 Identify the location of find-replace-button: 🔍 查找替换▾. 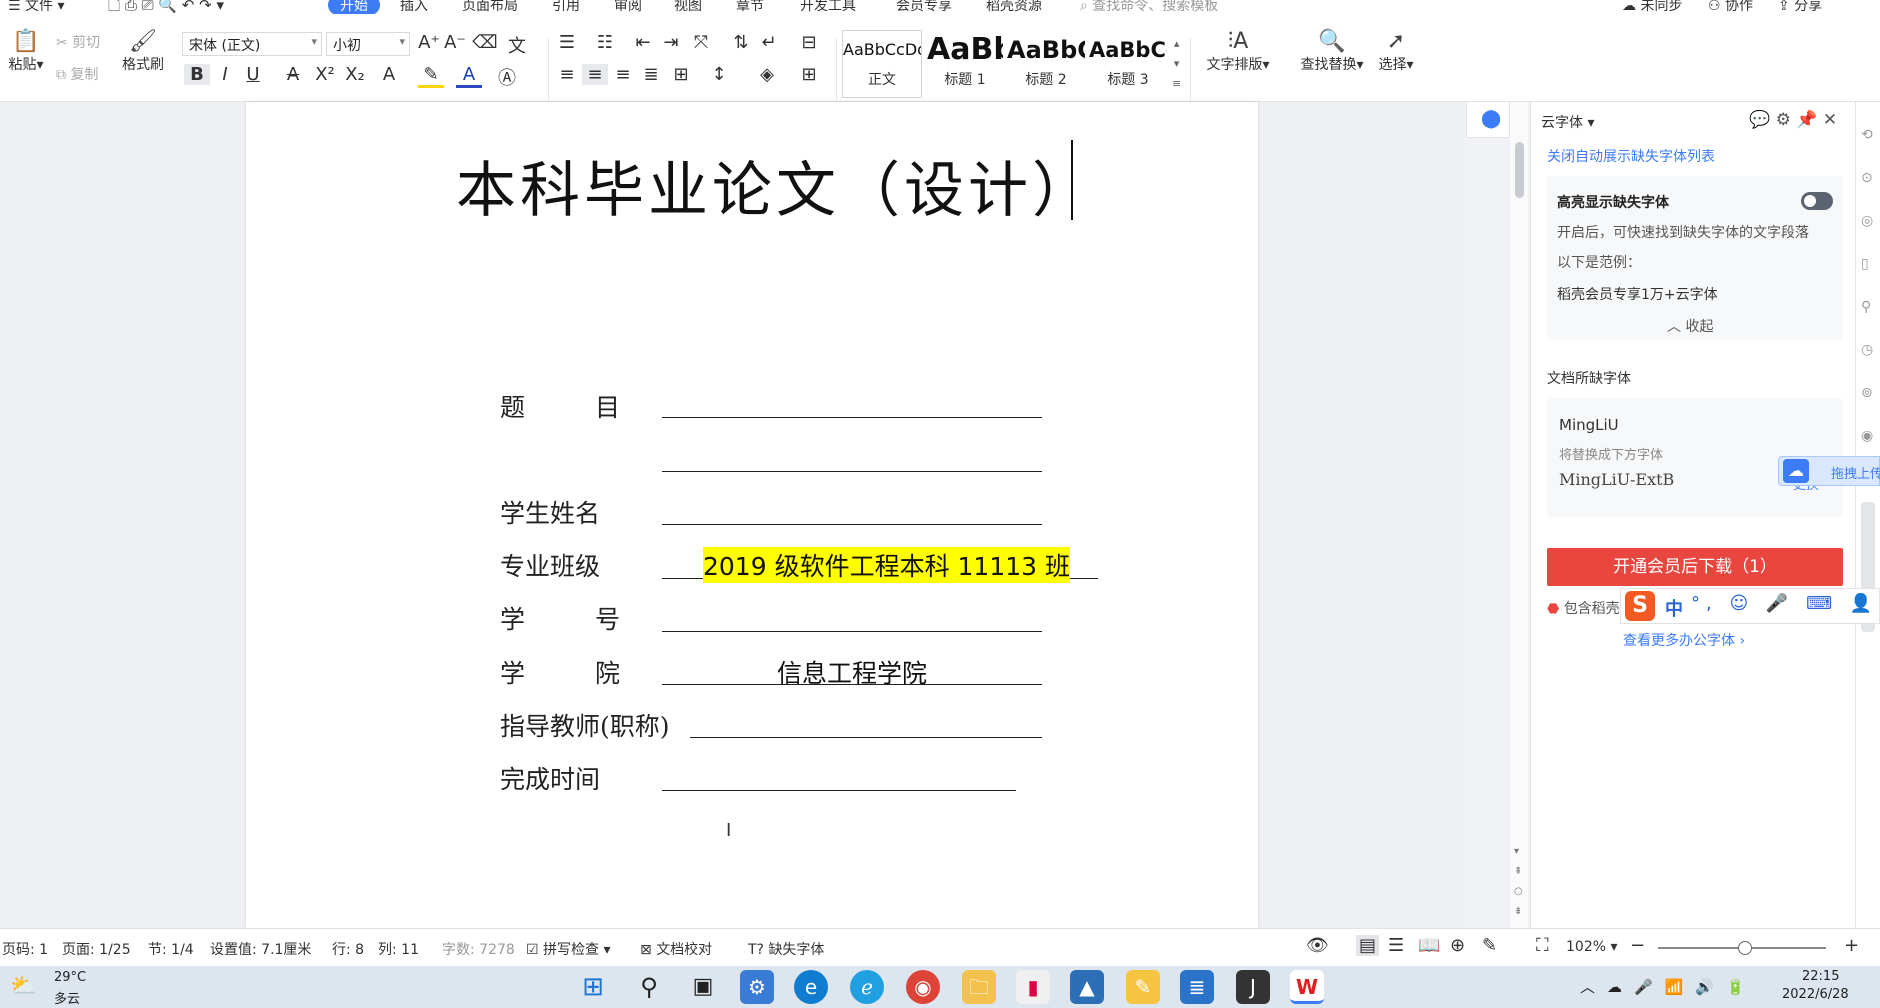
(1332, 52).